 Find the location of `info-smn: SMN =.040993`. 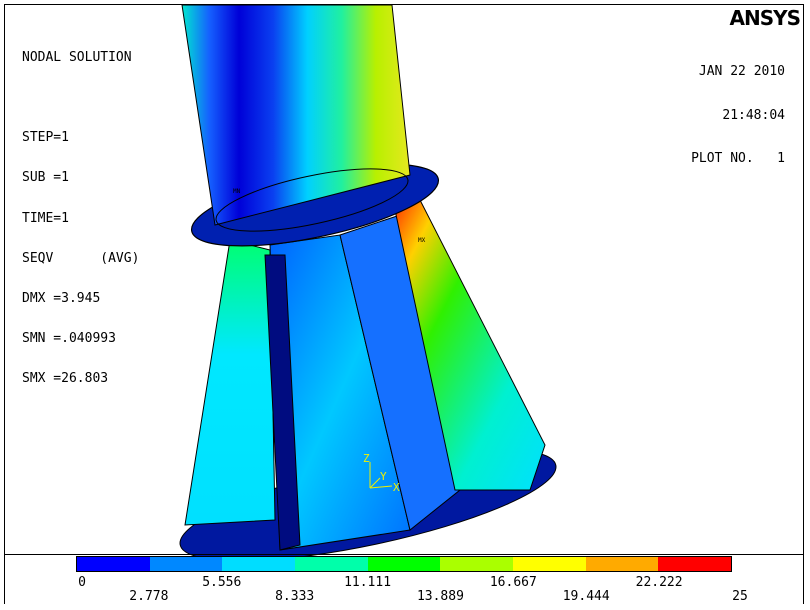

info-smn: SMN =.040993 is located at coordinates (69, 339).